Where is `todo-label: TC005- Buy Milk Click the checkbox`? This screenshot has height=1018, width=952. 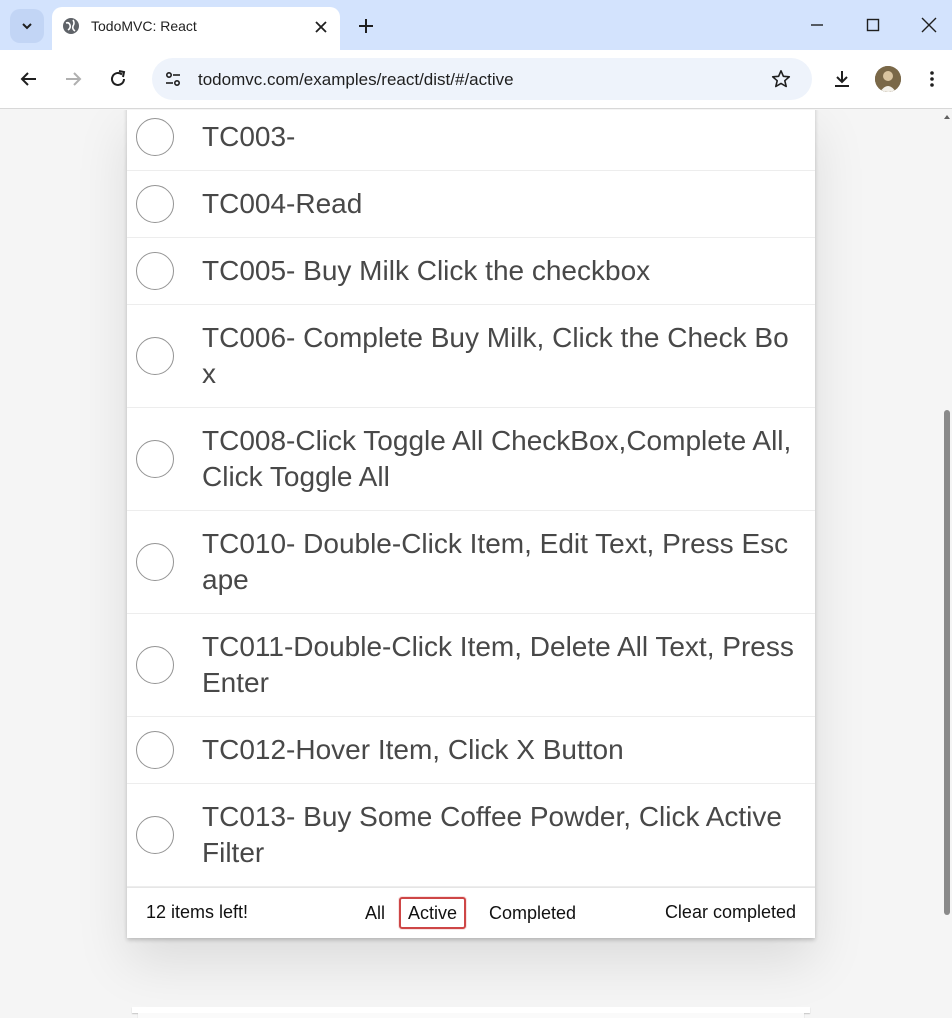 todo-label: TC005- Buy Milk Click the checkbox is located at coordinates (471, 271).